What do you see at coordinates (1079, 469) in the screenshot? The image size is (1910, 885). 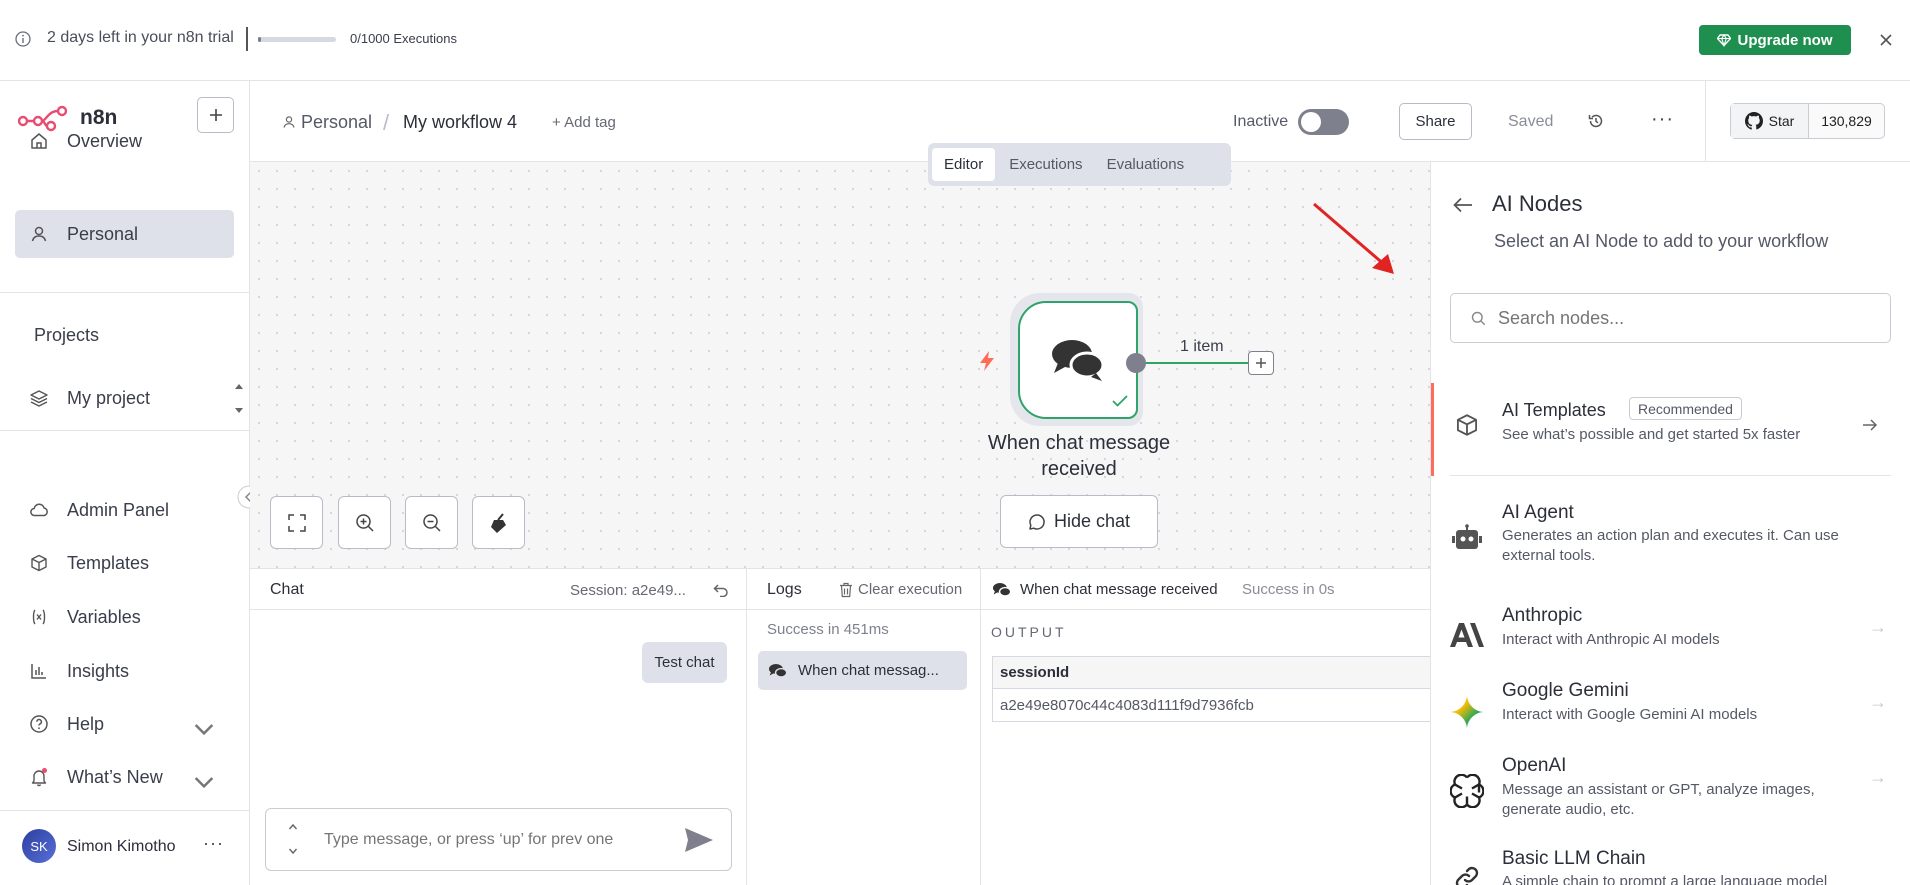 I see `node-label-line: received` at bounding box center [1079, 469].